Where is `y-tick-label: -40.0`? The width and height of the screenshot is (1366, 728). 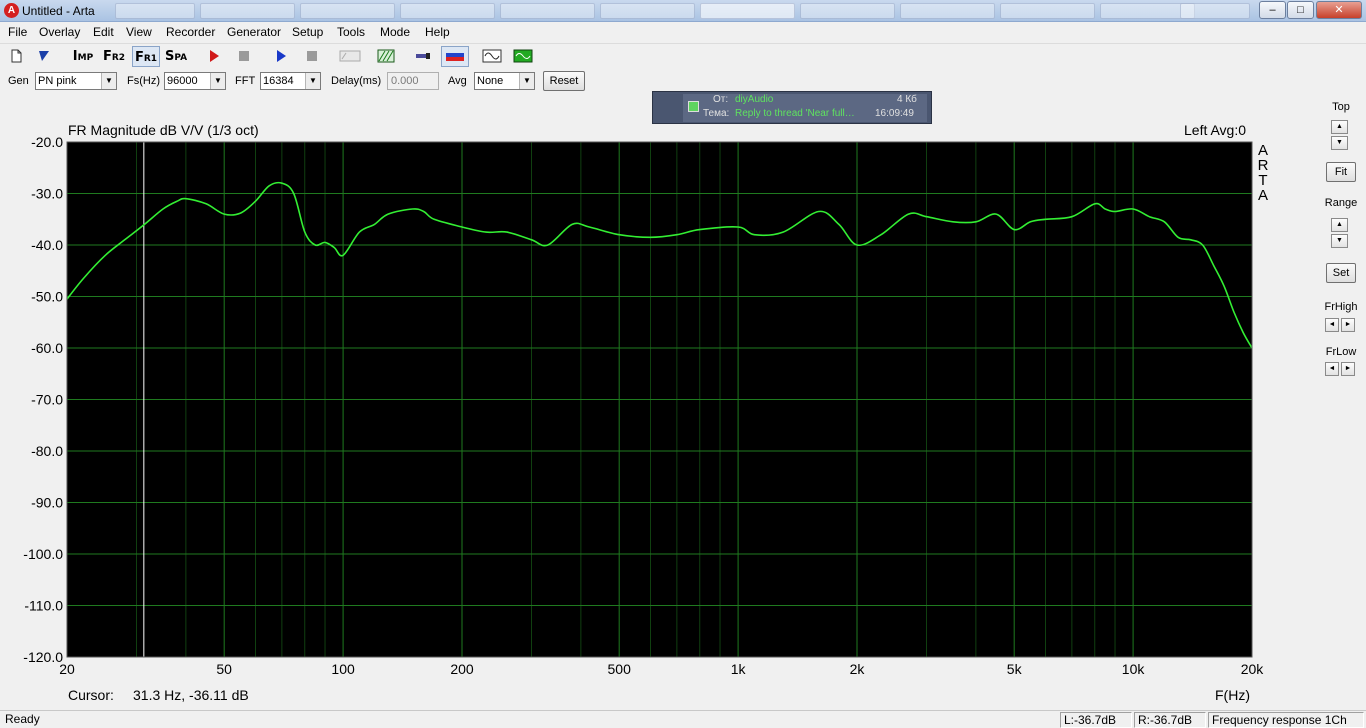 y-tick-label: -40.0 is located at coordinates (47, 245).